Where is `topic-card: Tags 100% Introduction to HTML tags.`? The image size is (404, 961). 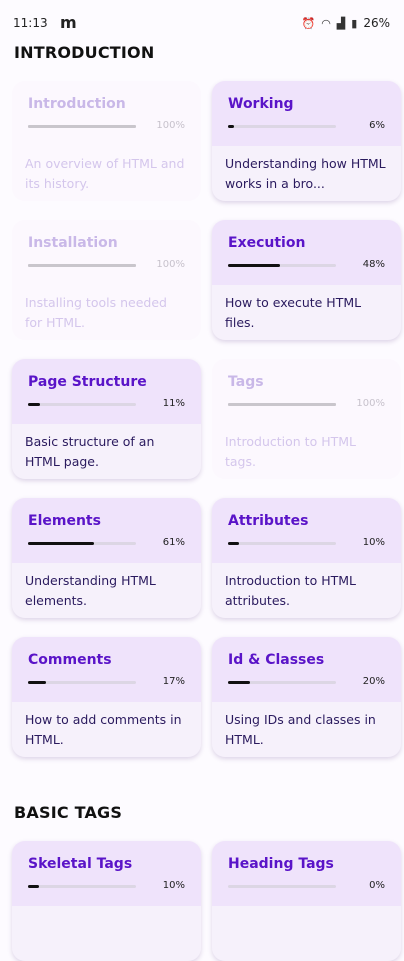
topic-card: Tags 100% Introduction to HTML tags. is located at coordinates (306, 419).